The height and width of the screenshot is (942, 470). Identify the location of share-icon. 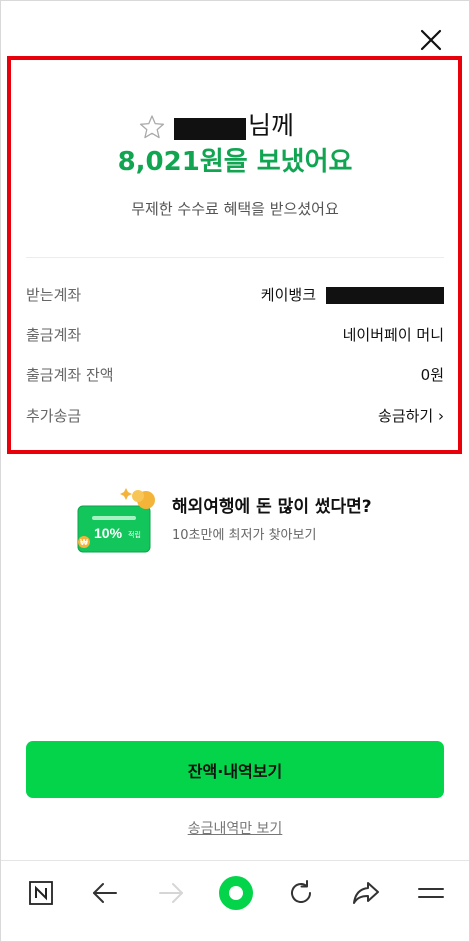
(366, 893).